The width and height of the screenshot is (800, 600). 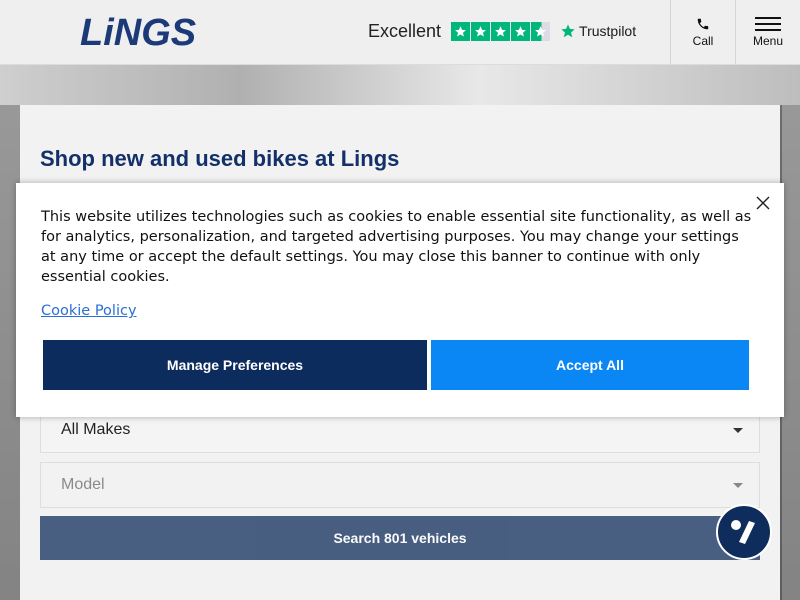 I want to click on trustpilot-brand: Trustpilot, so click(x=598, y=31).